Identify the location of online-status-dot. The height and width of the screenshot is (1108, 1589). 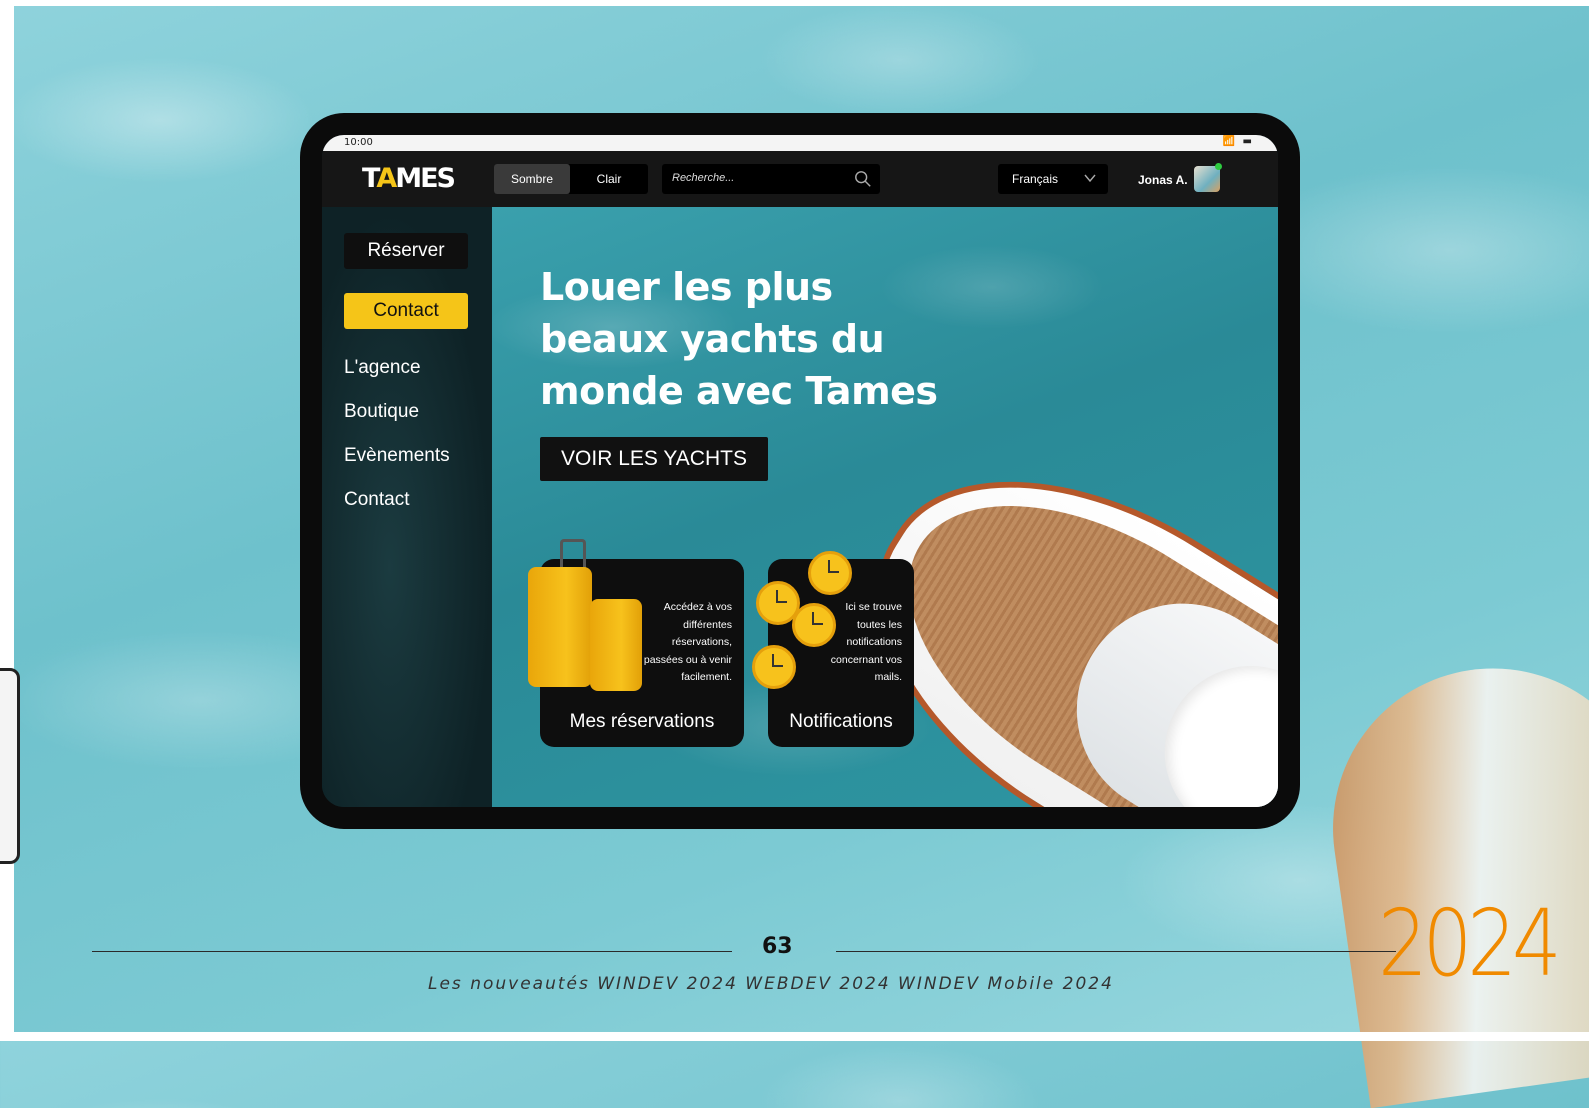
(1218, 166).